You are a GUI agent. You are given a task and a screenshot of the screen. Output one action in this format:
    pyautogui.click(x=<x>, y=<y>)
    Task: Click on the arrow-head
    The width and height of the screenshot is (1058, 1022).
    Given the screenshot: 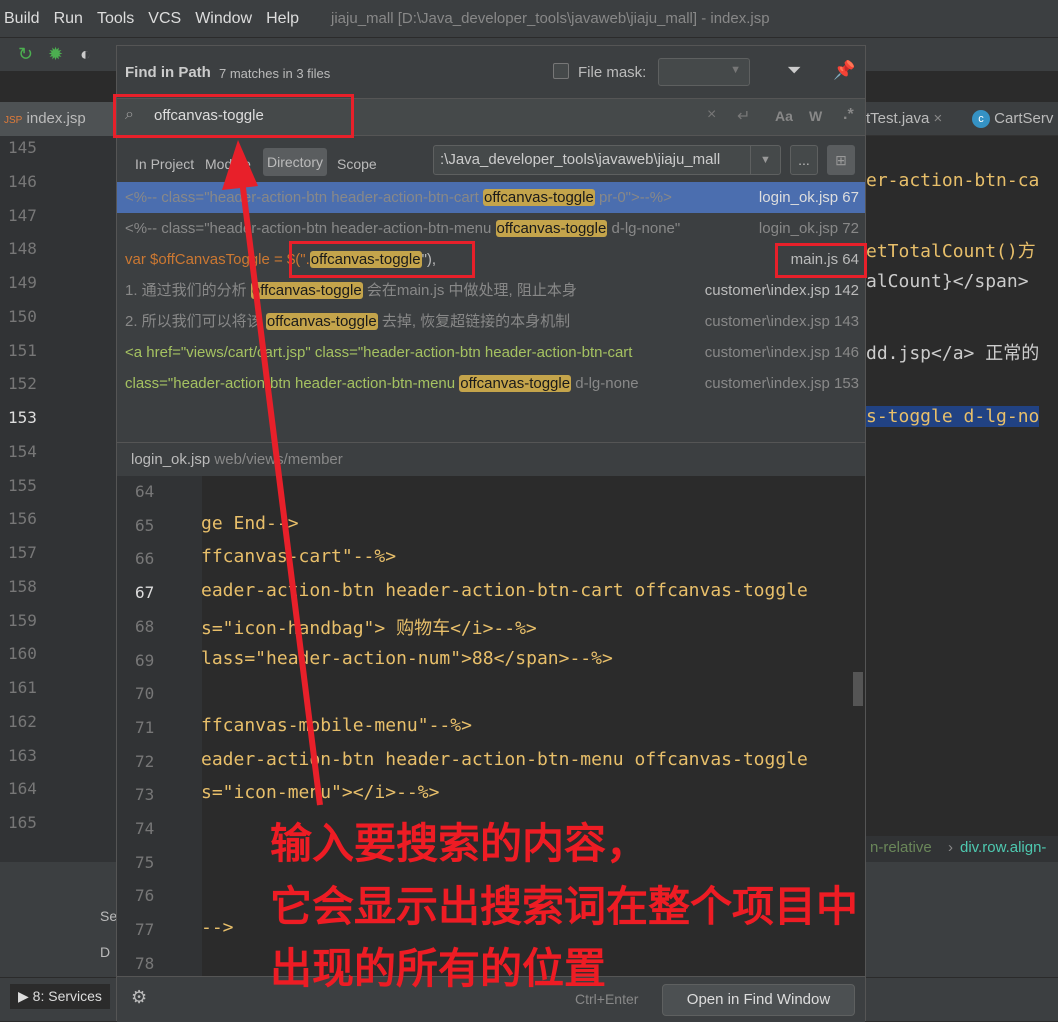 What is the action you would take?
    pyautogui.click(x=240, y=165)
    